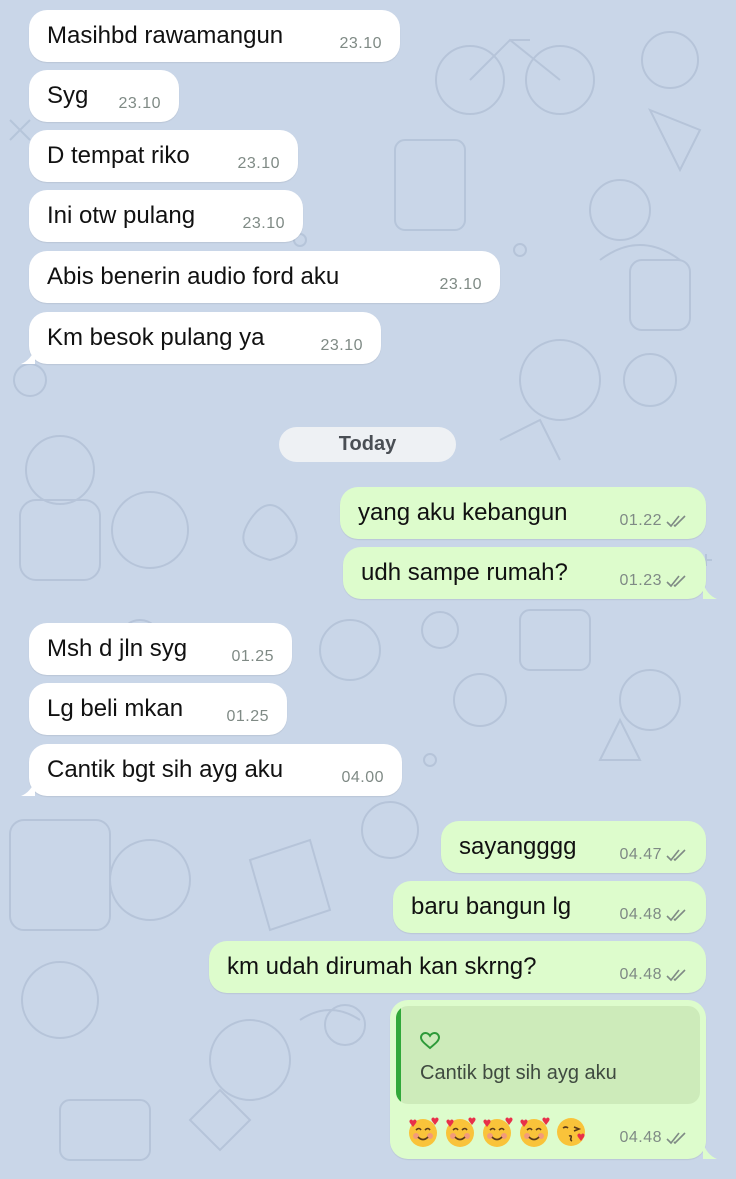  I want to click on message-bubble-outgoing: udh sampe rumah? 01.23, so click(530, 573).